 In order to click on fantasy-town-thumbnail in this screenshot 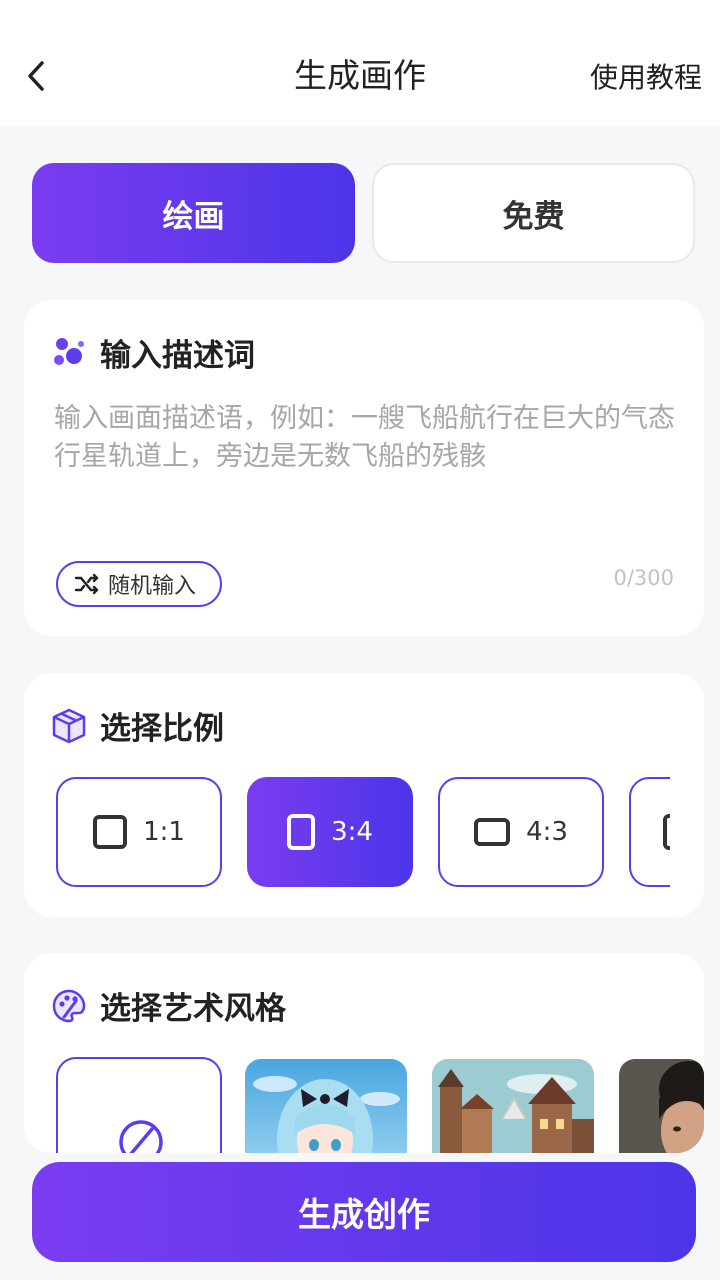, I will do `click(513, 1106)`.